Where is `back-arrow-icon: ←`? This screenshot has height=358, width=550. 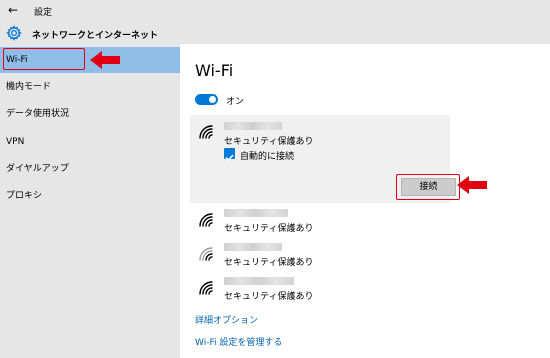 back-arrow-icon: ← is located at coordinates (13, 10).